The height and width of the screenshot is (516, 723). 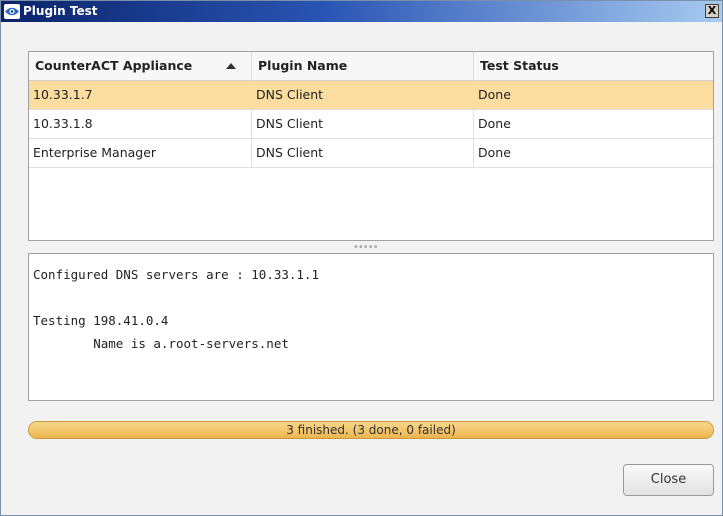 What do you see at coordinates (12, 11) in the screenshot?
I see `app-eye-icon` at bounding box center [12, 11].